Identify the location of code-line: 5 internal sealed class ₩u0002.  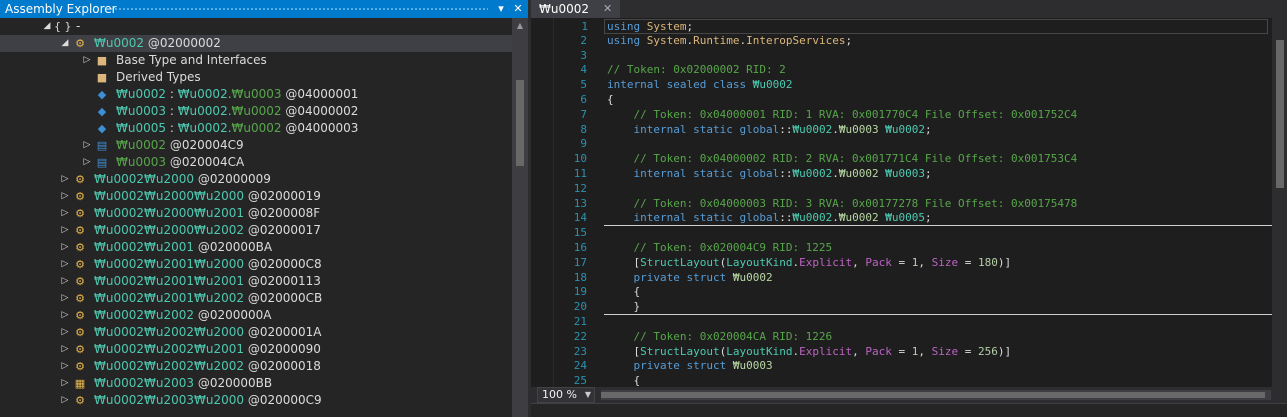
(901, 85).